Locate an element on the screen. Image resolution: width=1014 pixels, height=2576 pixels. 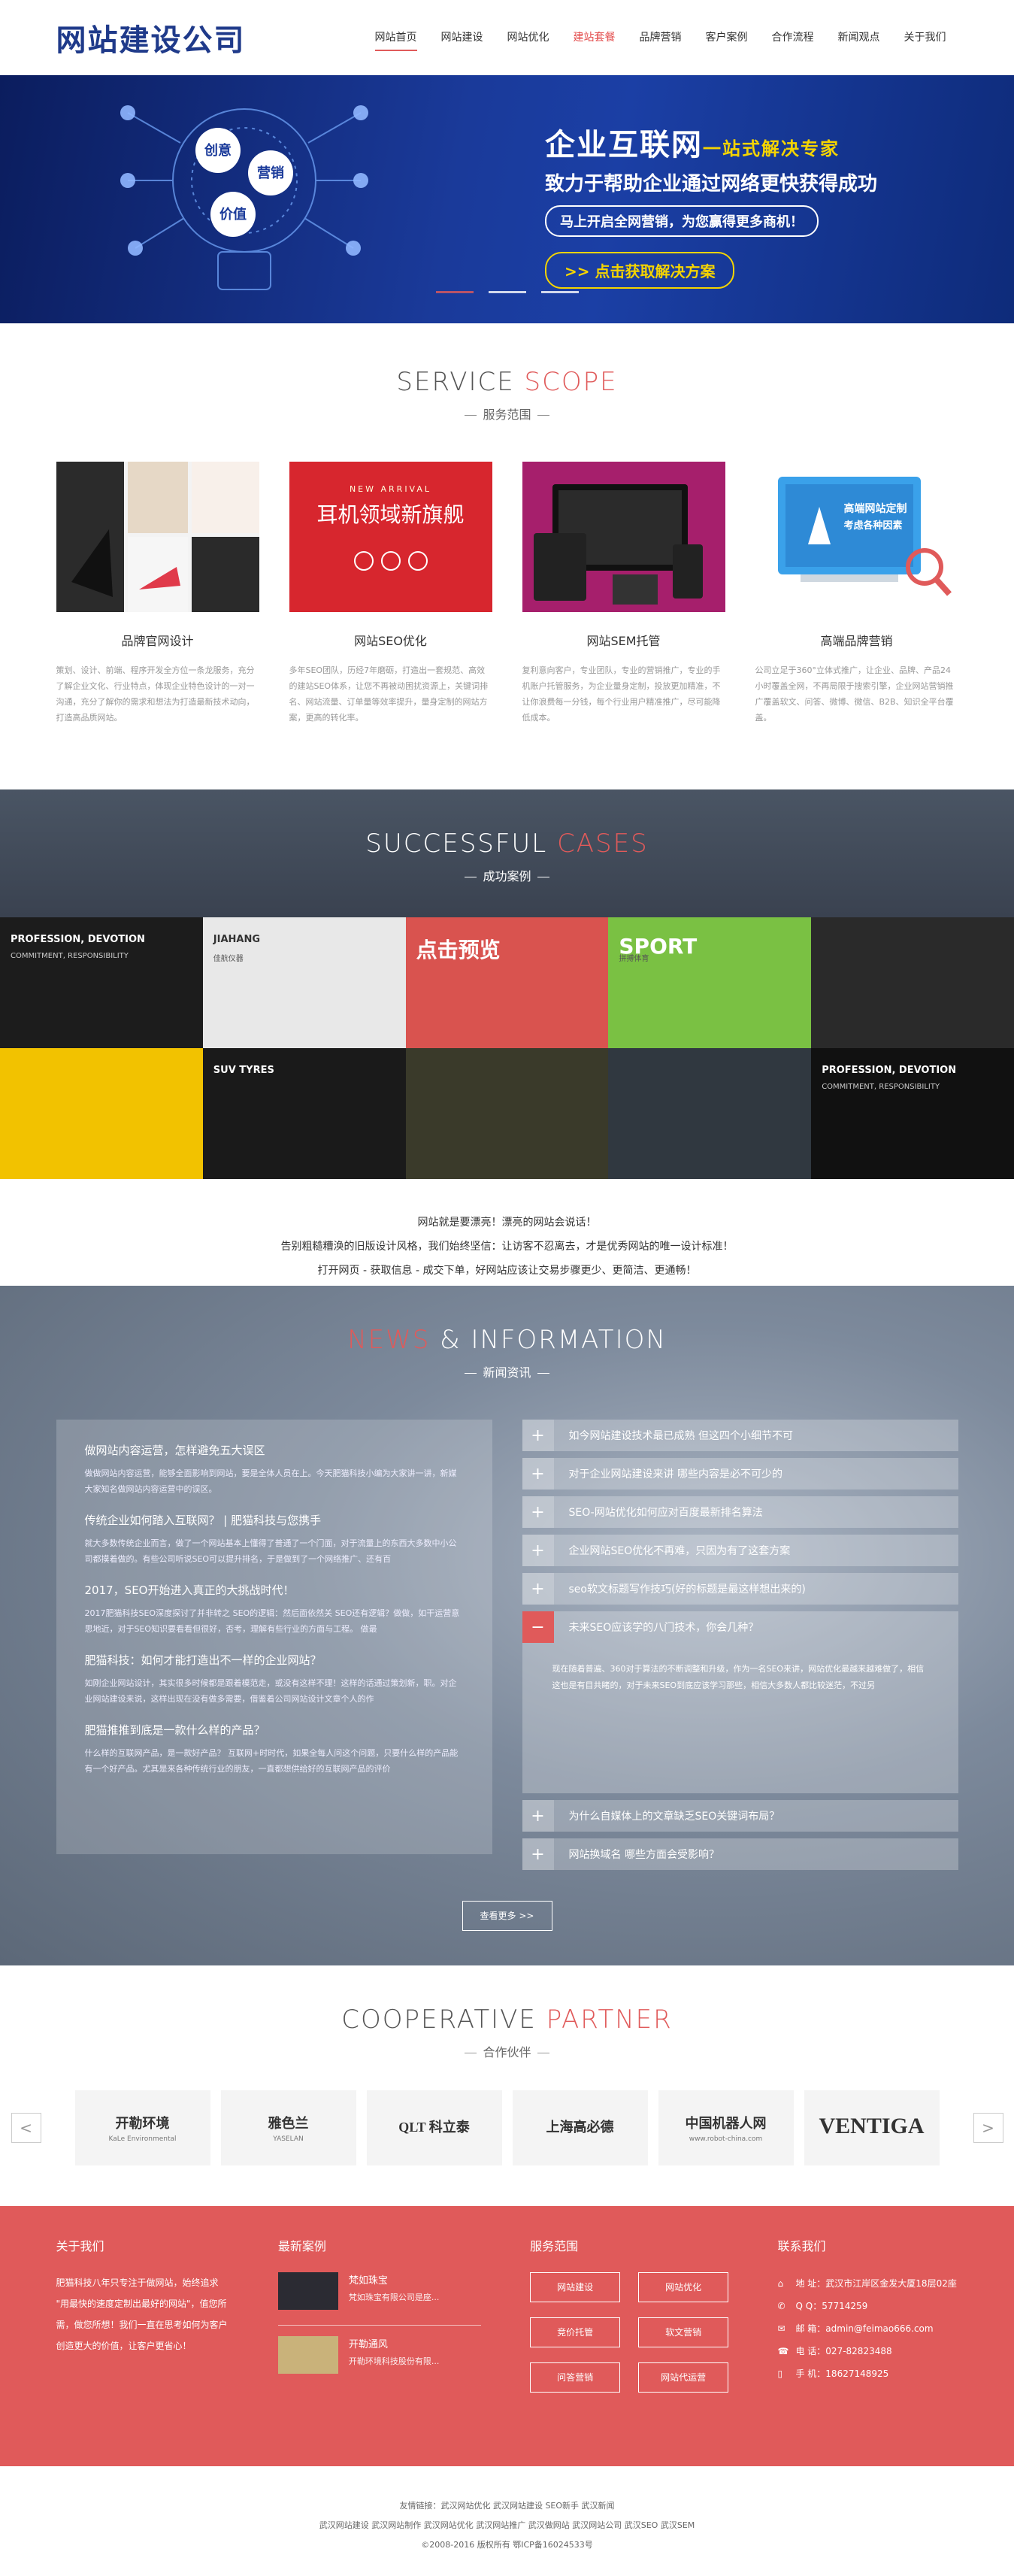
nav-news: 新闻观点 is located at coordinates (859, 37).